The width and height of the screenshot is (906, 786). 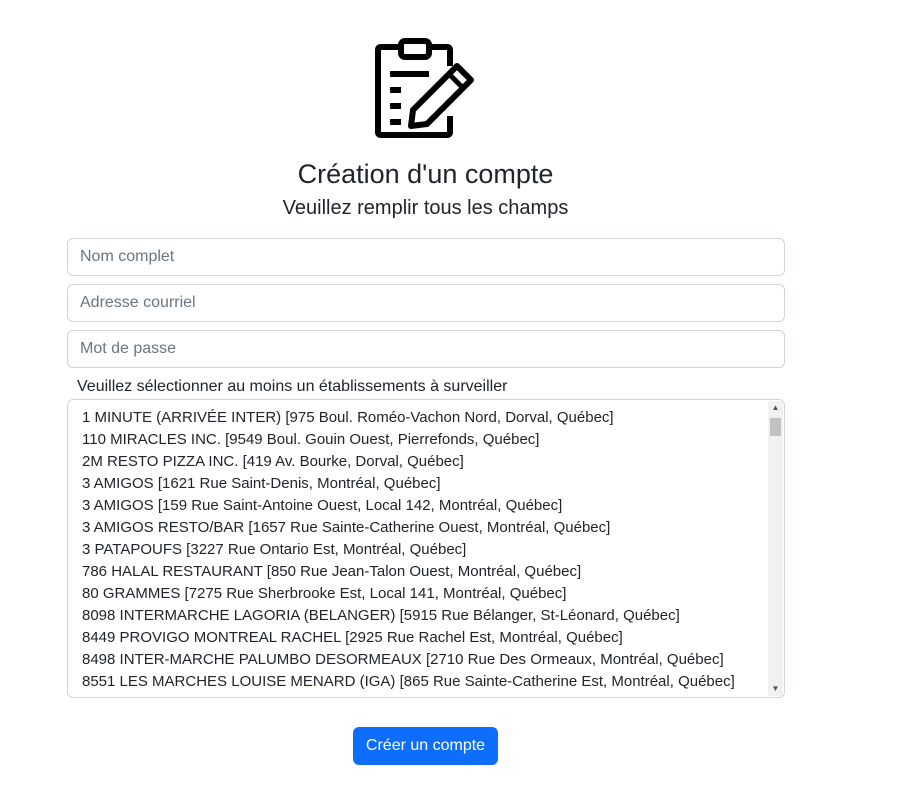 What do you see at coordinates (424, 88) in the screenshot?
I see `clipboard-edit-icon` at bounding box center [424, 88].